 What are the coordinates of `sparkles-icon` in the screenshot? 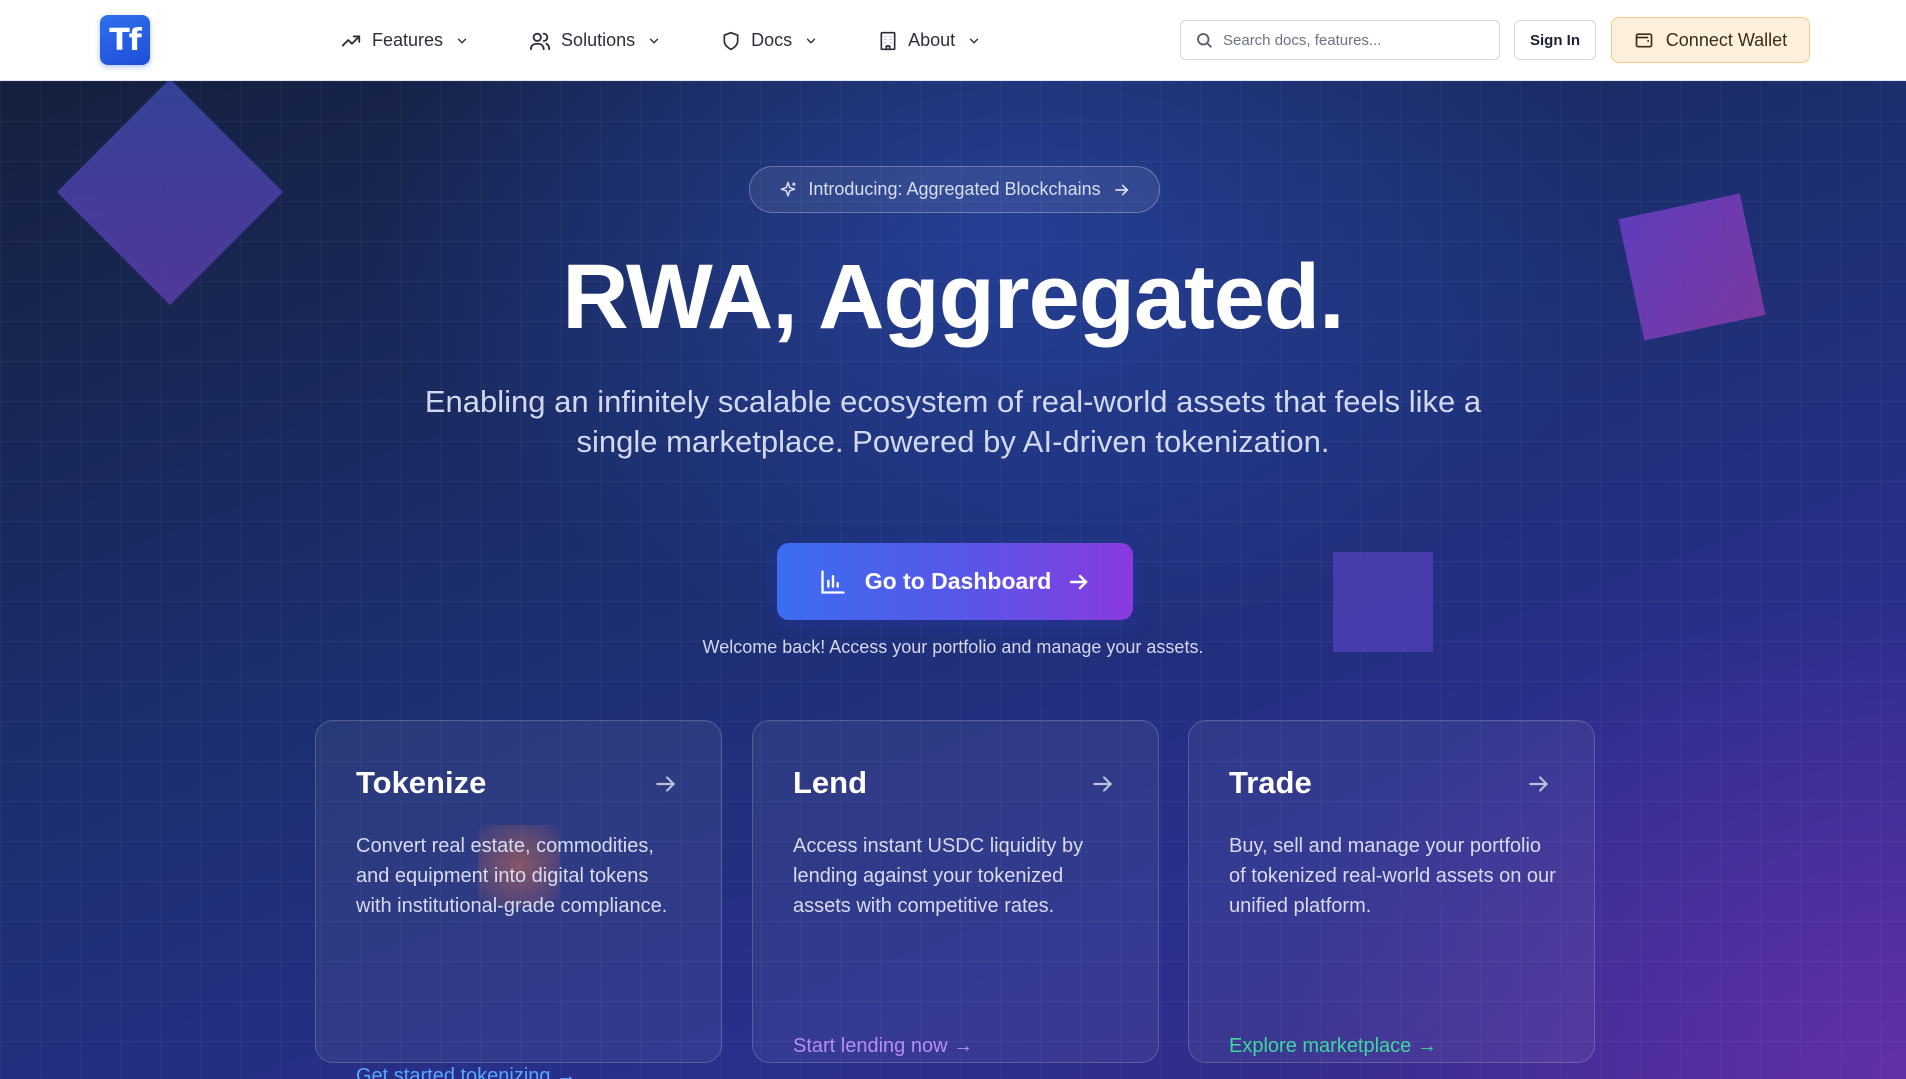 It's located at (788, 189).